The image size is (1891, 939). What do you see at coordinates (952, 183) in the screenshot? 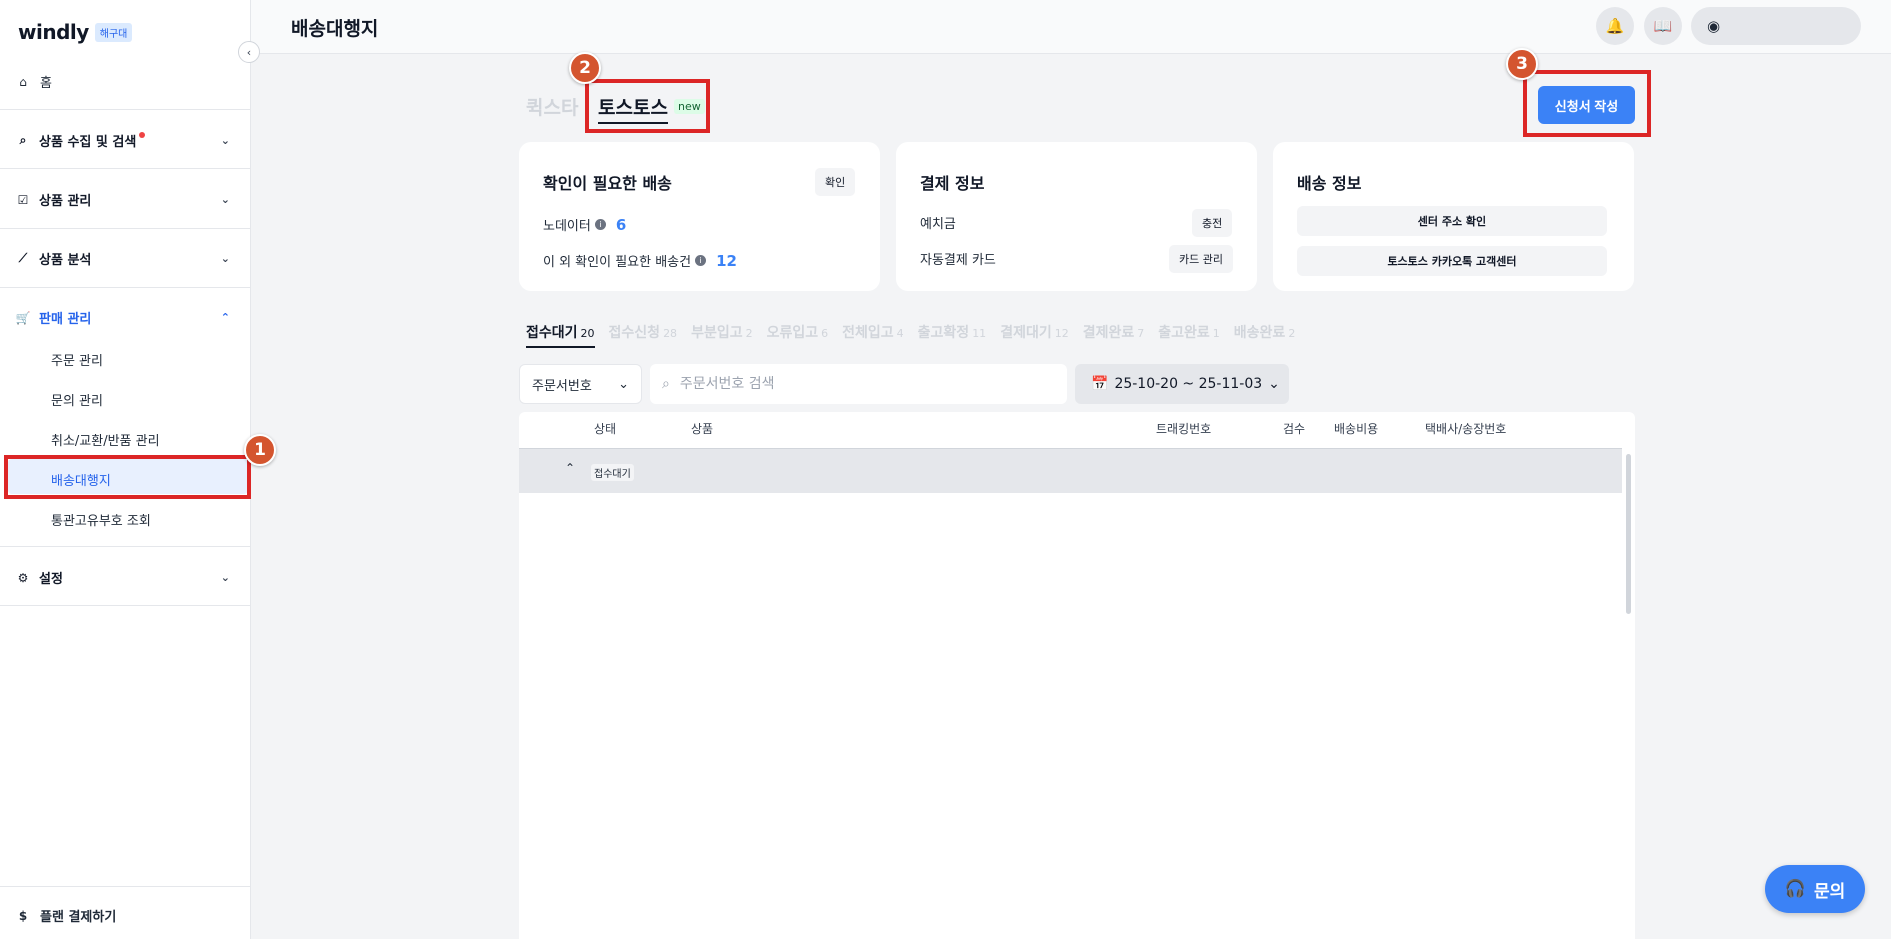
I see `card-title: 결제 정보` at bounding box center [952, 183].